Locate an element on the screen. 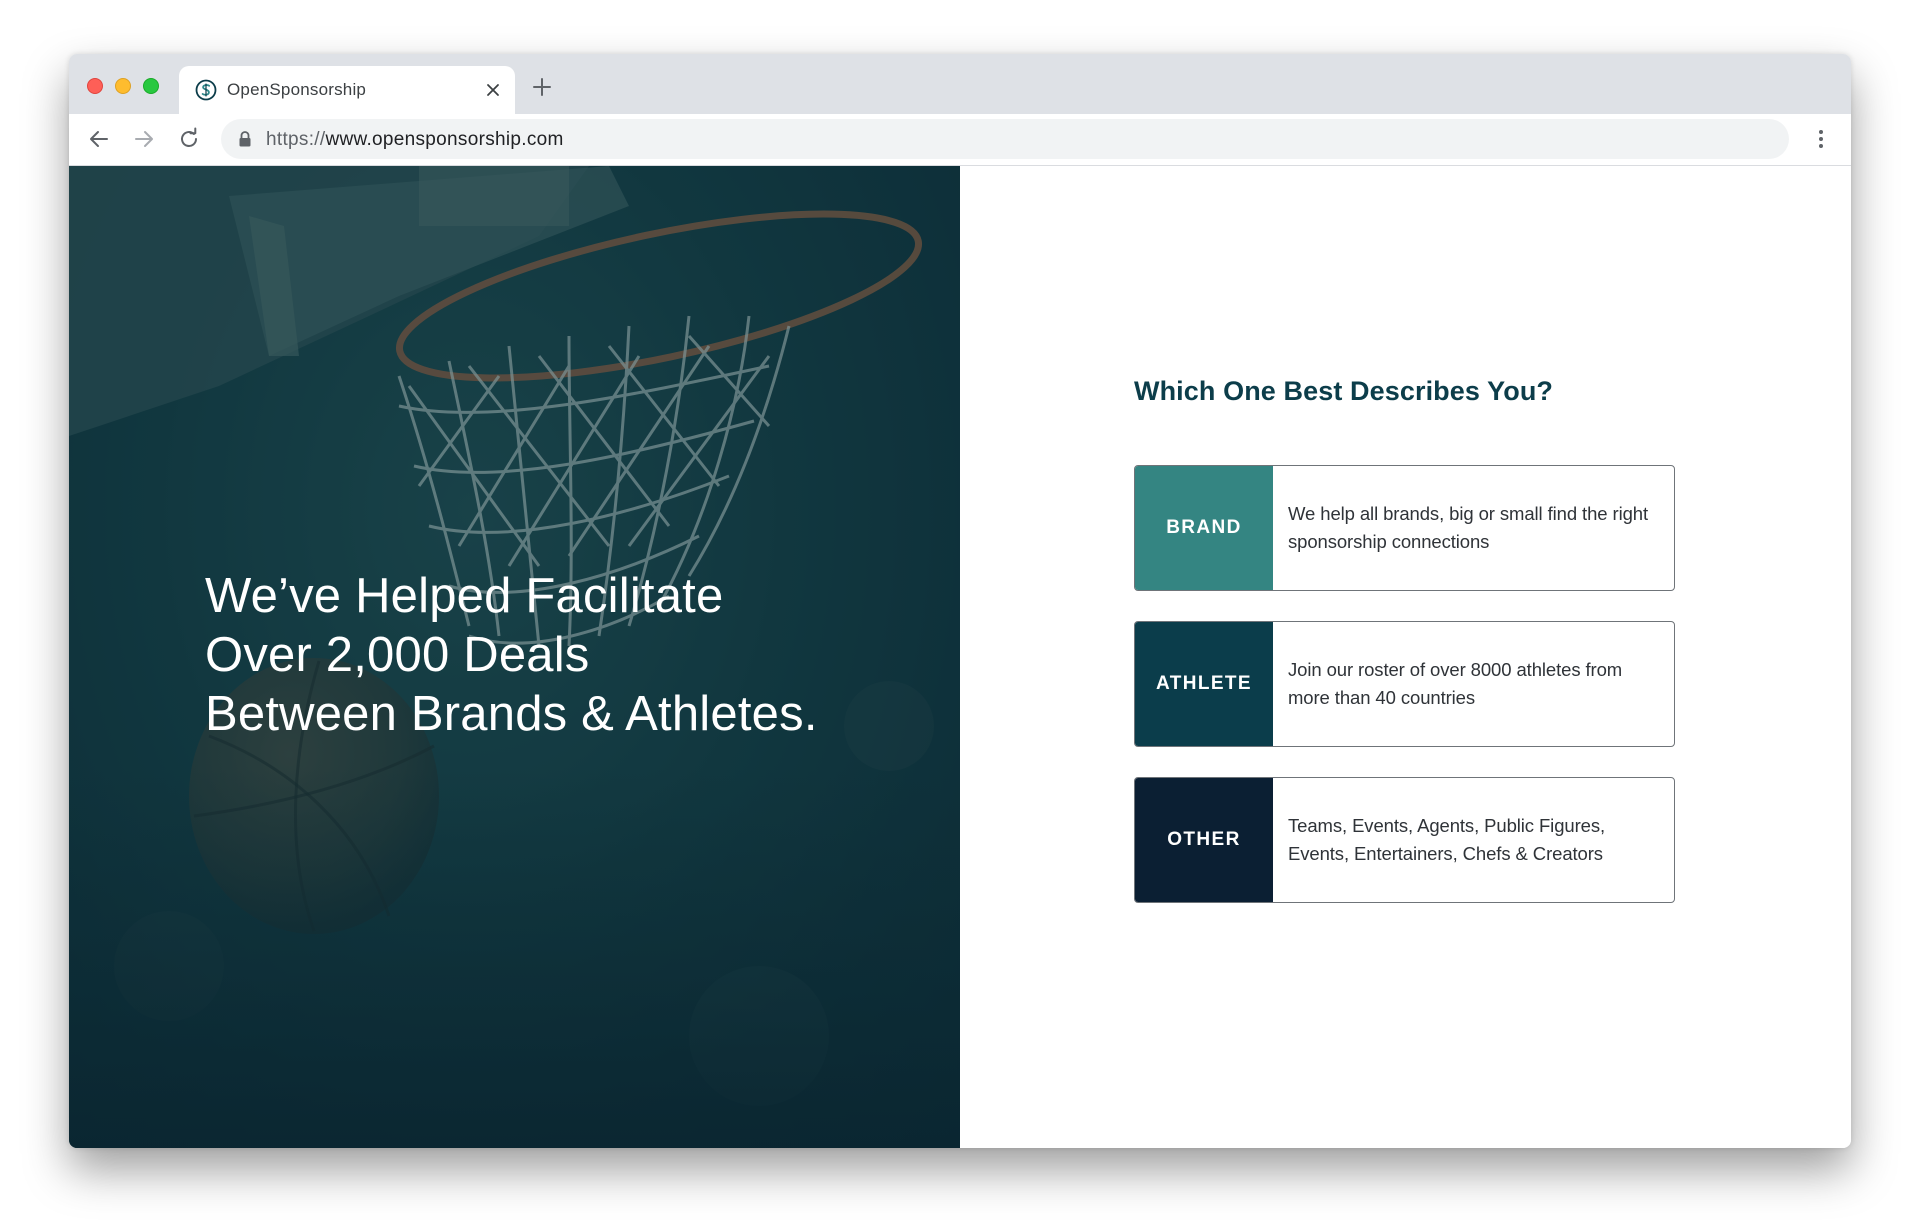 This screenshot has height=1230, width=1920. kebab-menu-icon is located at coordinates (1821, 139).